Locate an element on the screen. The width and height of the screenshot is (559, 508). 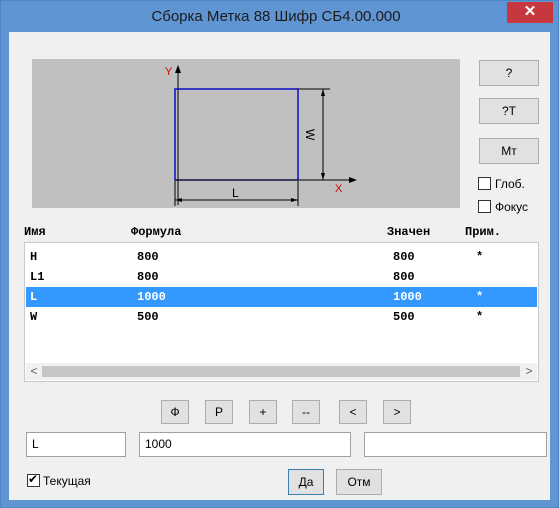
column-header-formula: Формула is located at coordinates (156, 232).